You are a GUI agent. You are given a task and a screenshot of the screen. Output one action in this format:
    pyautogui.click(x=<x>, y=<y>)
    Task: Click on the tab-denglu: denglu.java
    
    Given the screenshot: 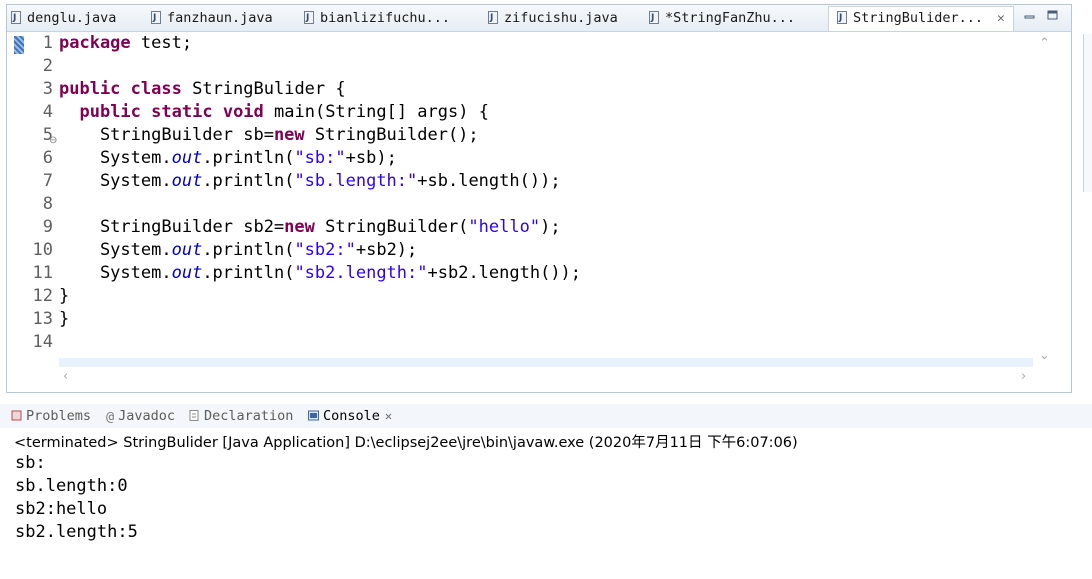 What is the action you would take?
    pyautogui.click(x=63, y=18)
    